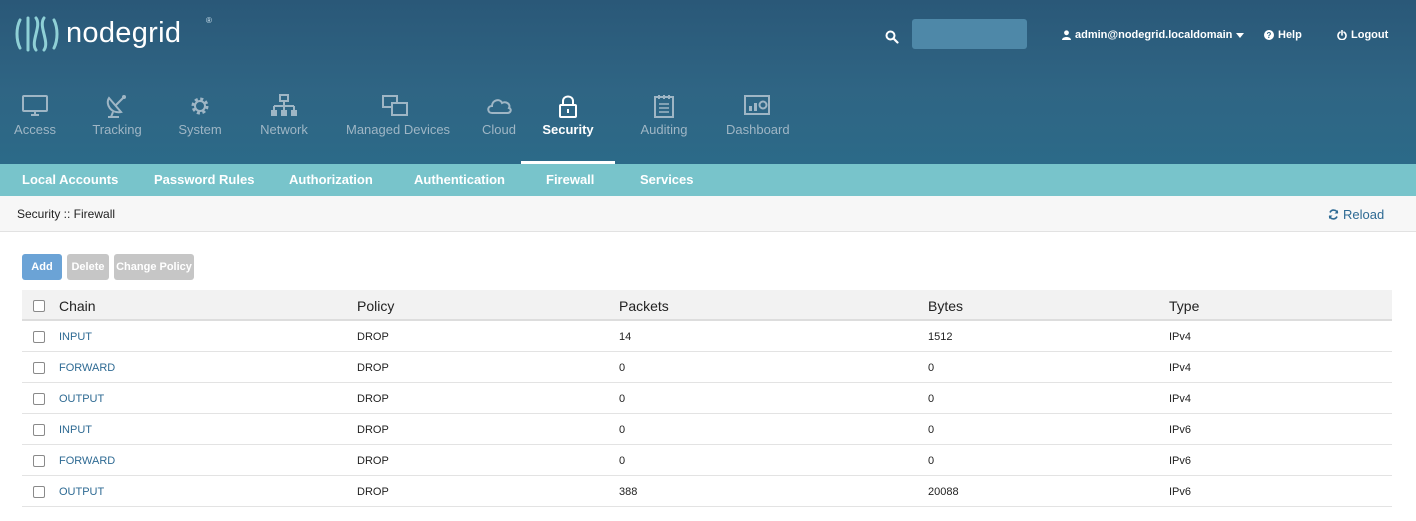  What do you see at coordinates (88, 267) in the screenshot?
I see `delete-button: Delete` at bounding box center [88, 267].